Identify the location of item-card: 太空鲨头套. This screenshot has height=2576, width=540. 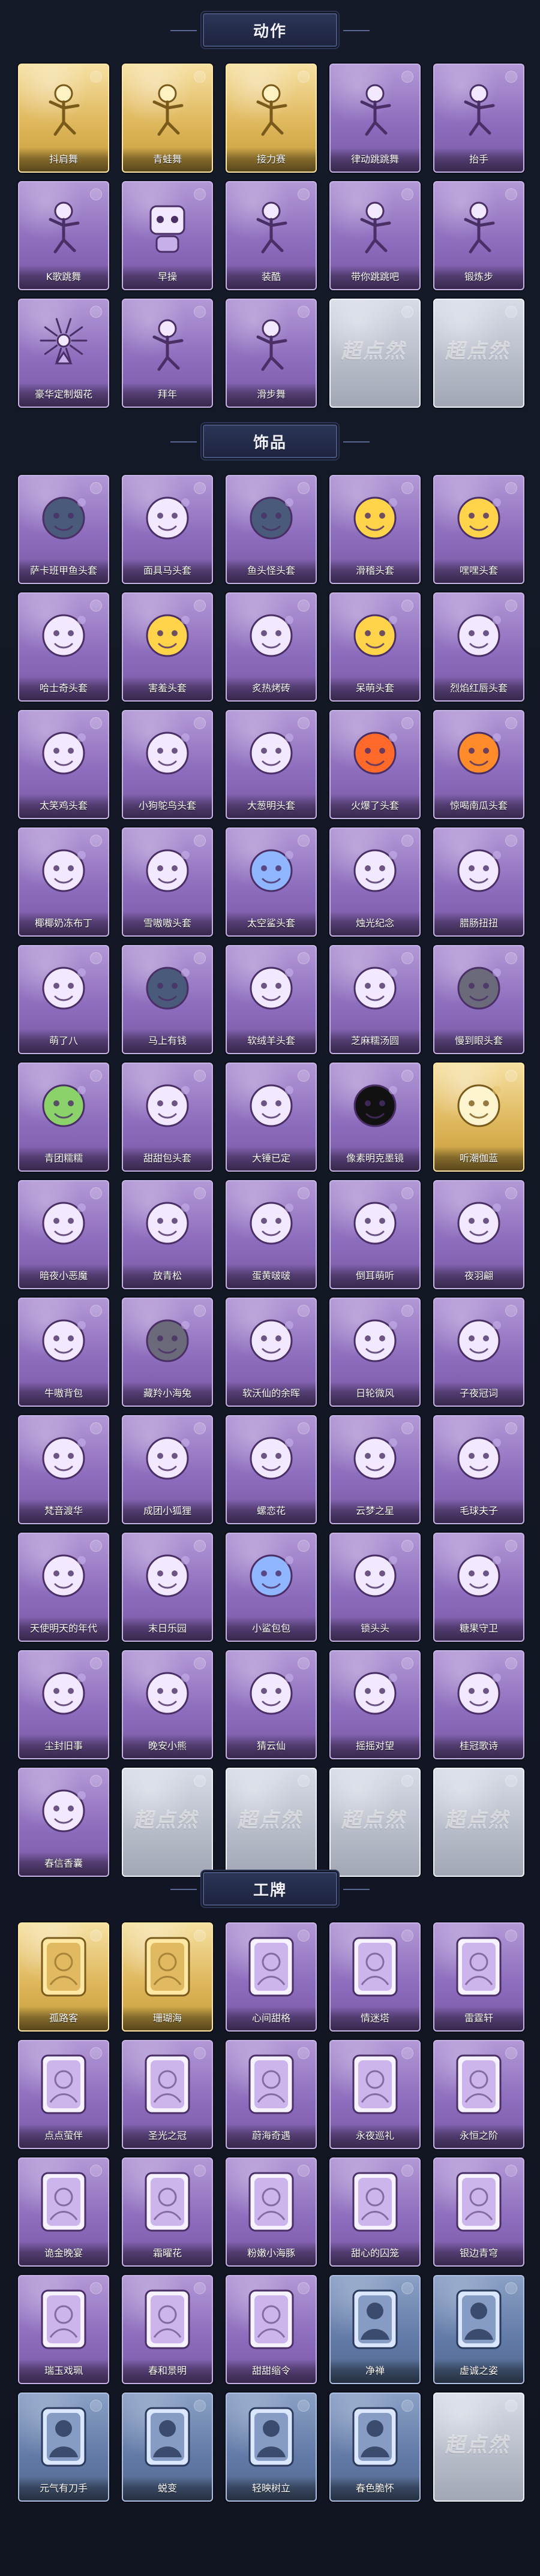
(271, 882).